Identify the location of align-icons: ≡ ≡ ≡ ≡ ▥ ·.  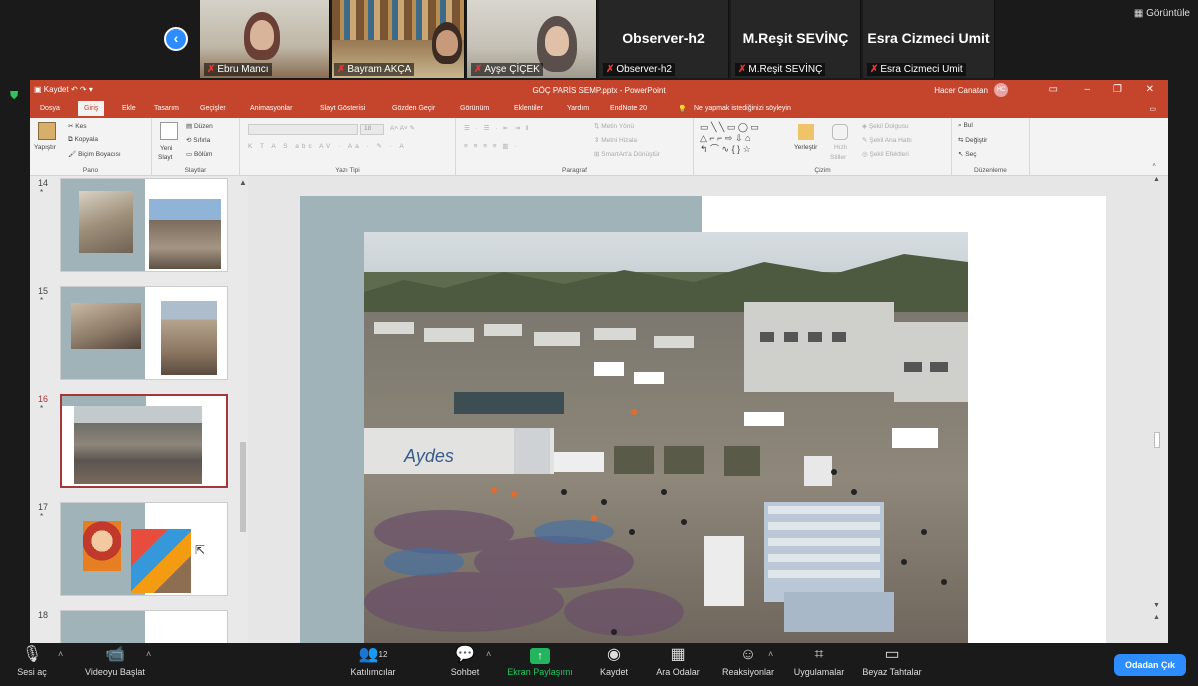
(491, 146).